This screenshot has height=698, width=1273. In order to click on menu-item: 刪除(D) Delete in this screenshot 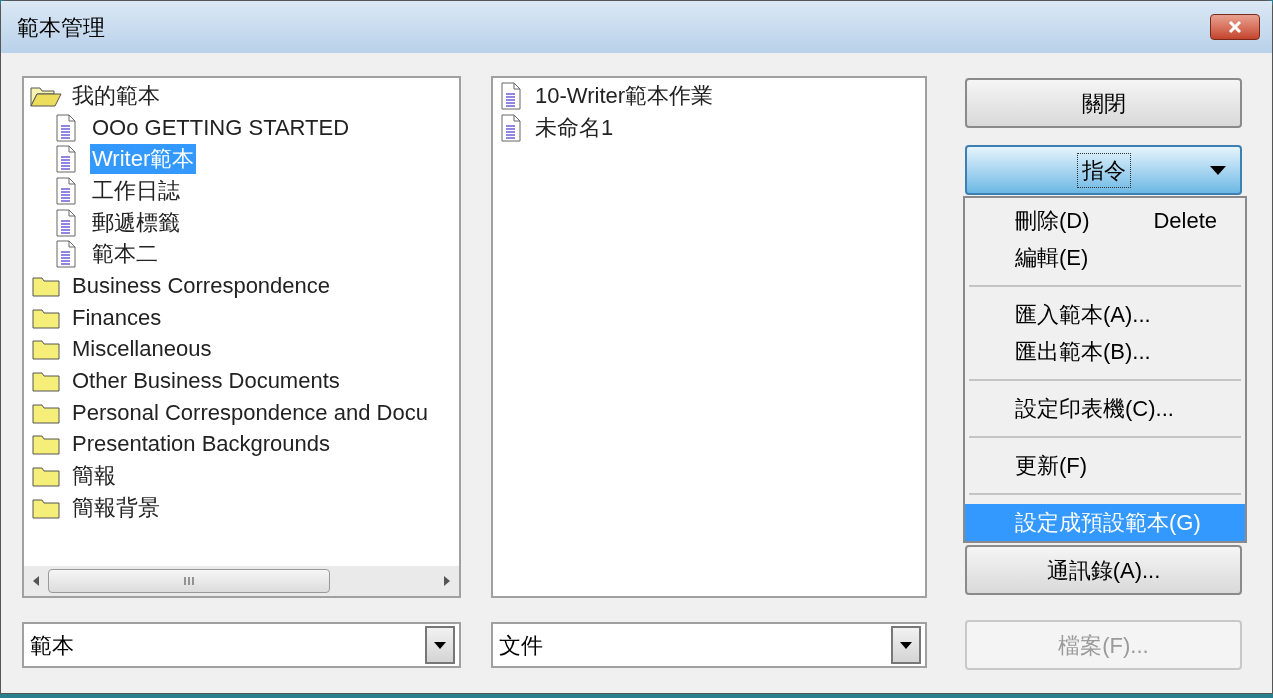, I will do `click(1105, 220)`.